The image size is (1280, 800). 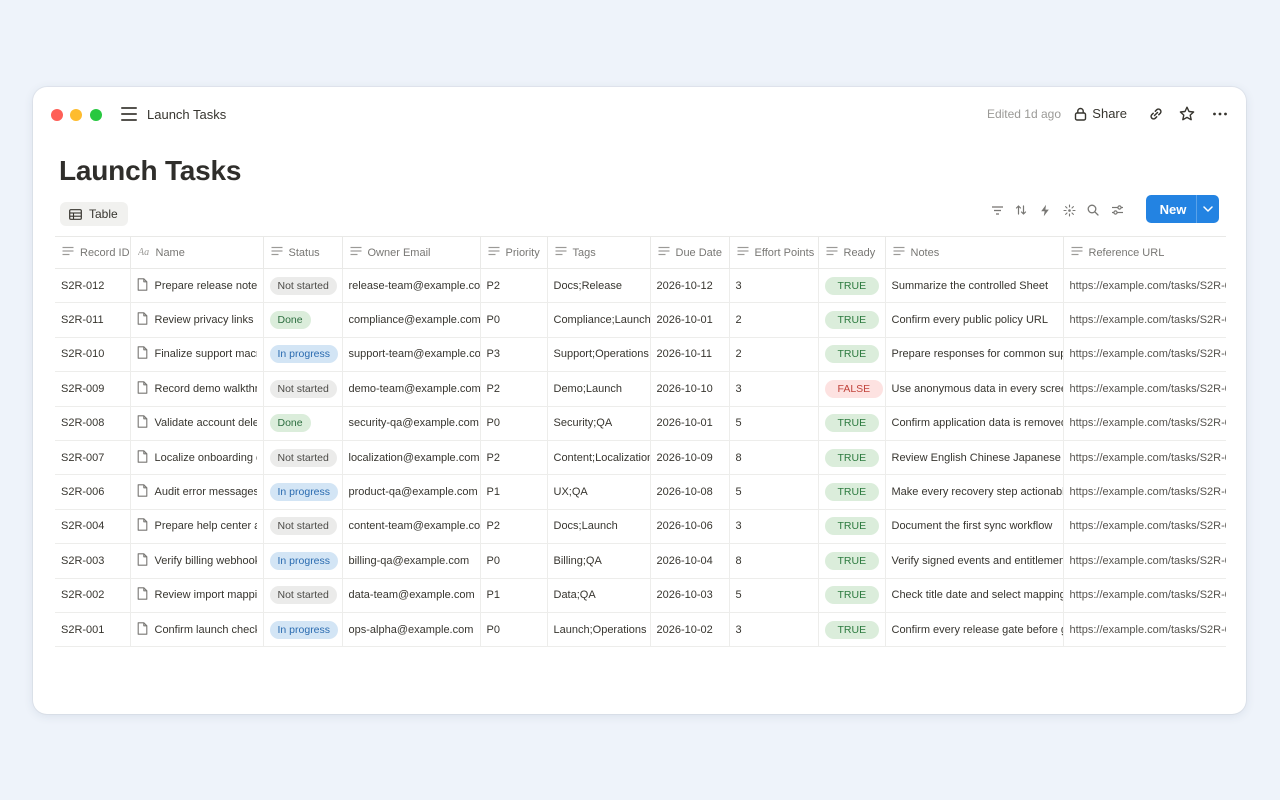 What do you see at coordinates (57, 115) in the screenshot?
I see `close-window-button` at bounding box center [57, 115].